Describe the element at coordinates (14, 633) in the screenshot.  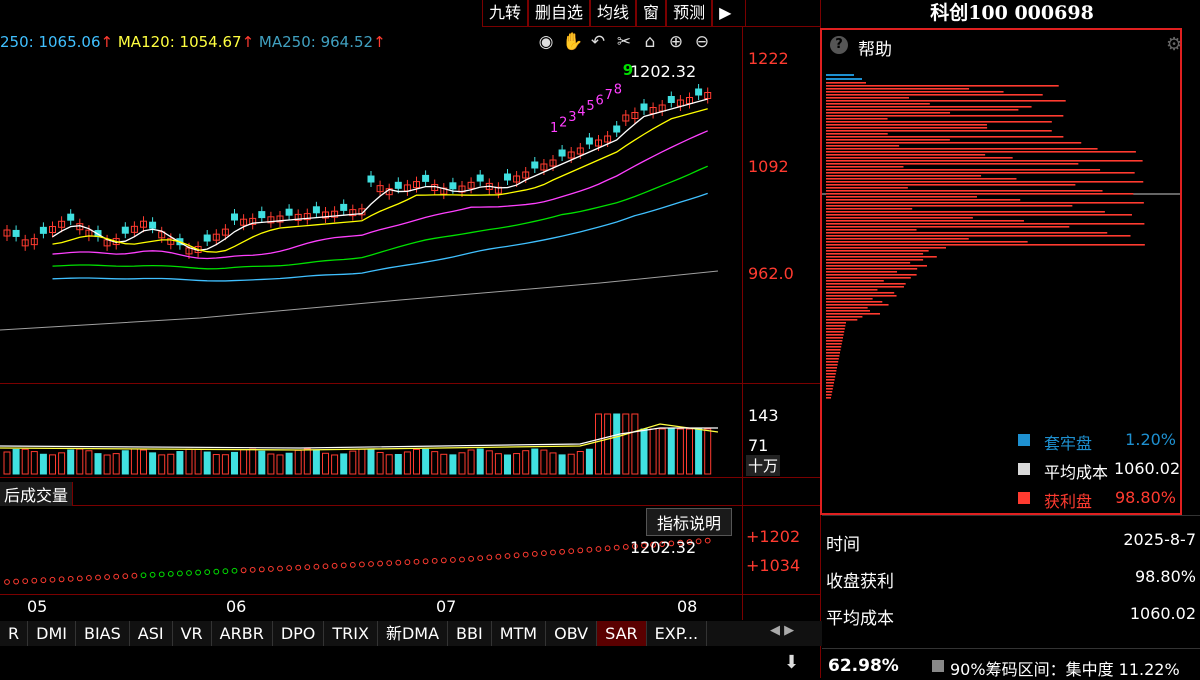
I see `tab-0: R` at that location.